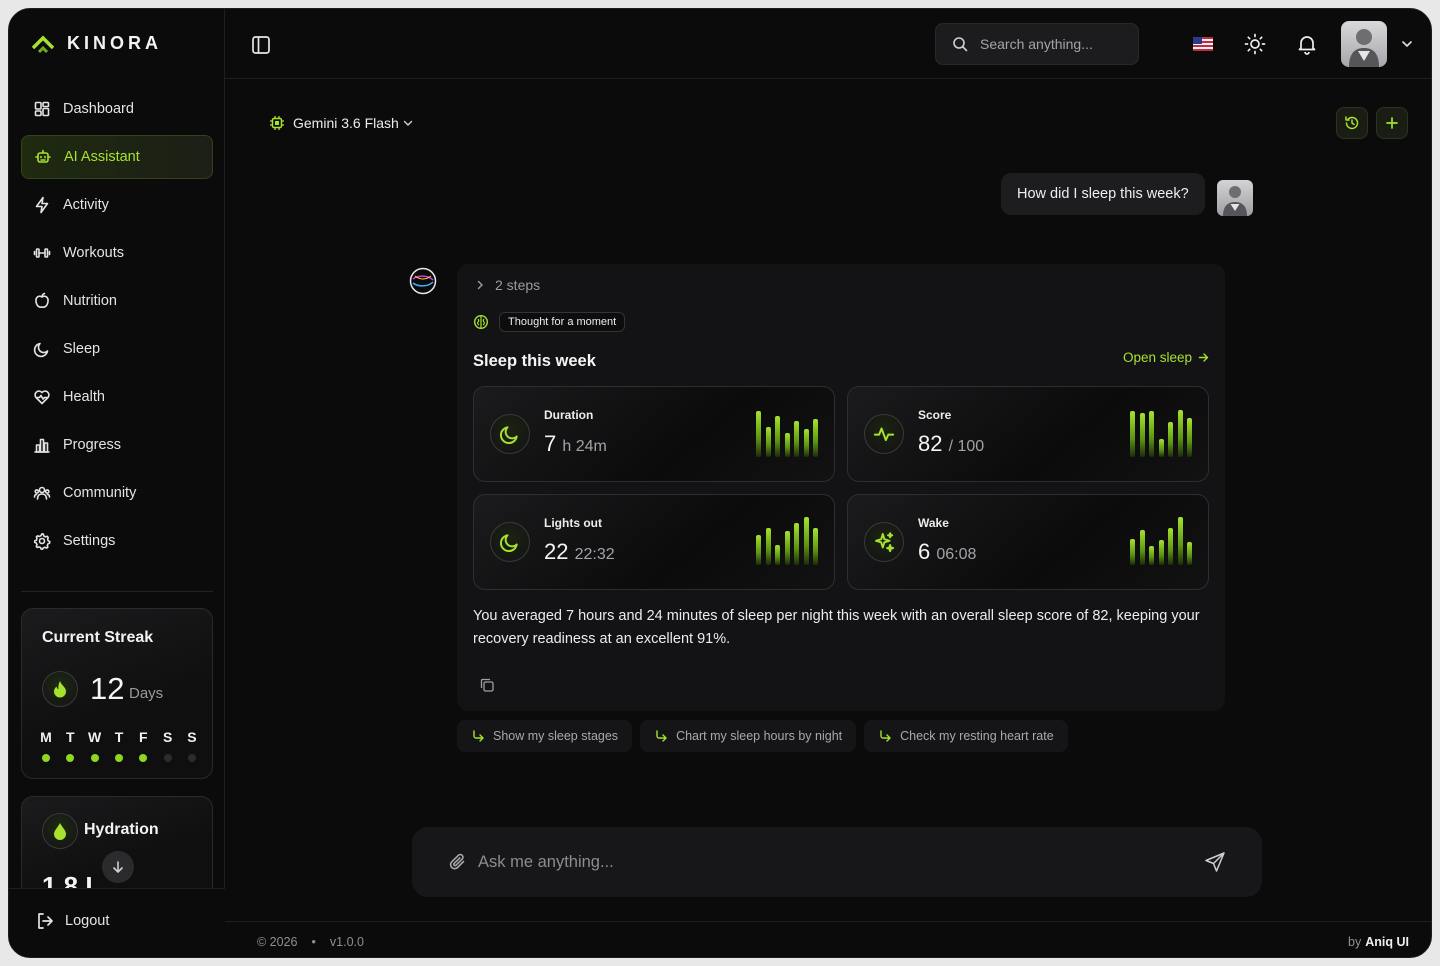 Image resolution: width=1440 pixels, height=966 pixels. I want to click on suggestion-label: Show my sleep stages, so click(556, 736).